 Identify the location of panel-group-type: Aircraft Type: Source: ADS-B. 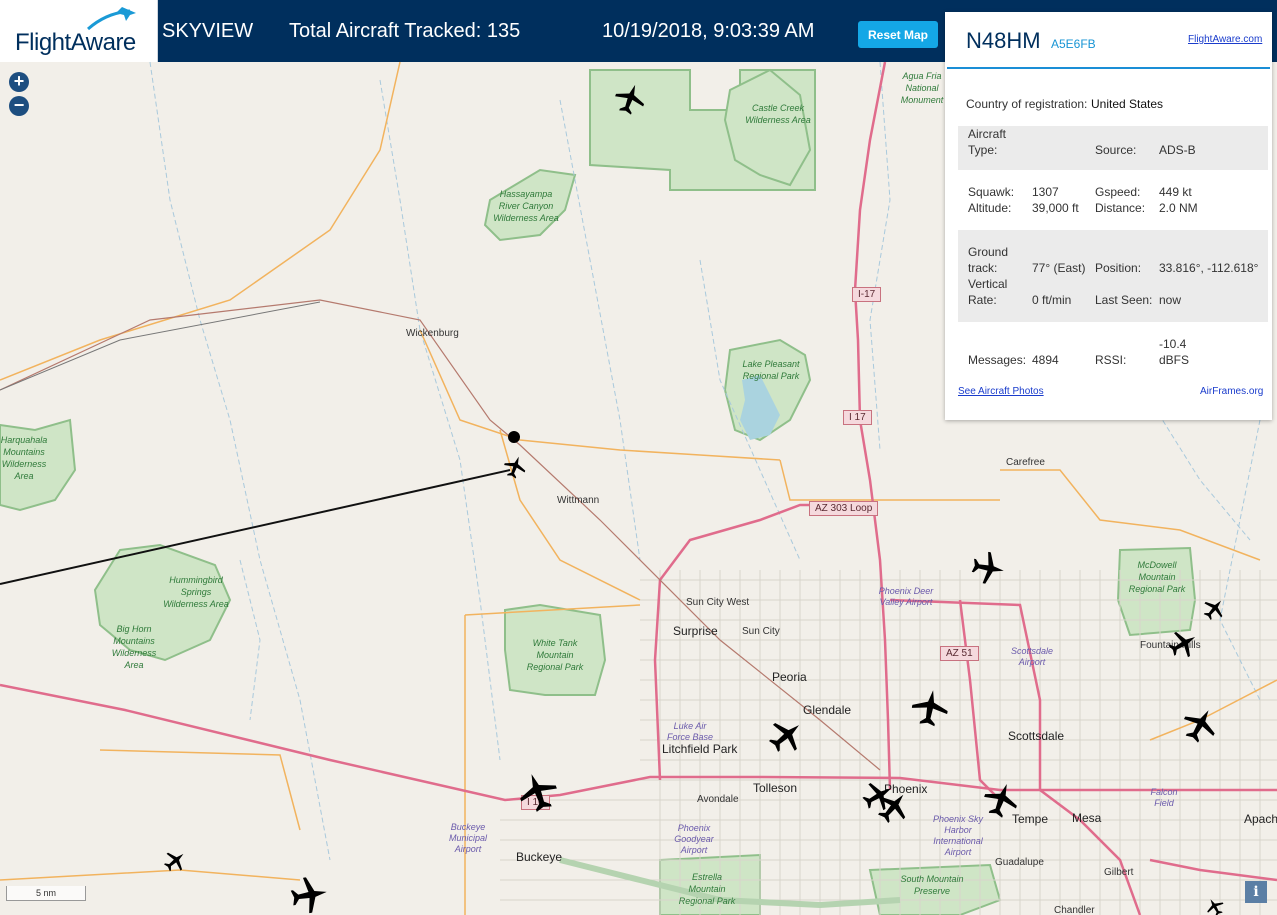
(1113, 148).